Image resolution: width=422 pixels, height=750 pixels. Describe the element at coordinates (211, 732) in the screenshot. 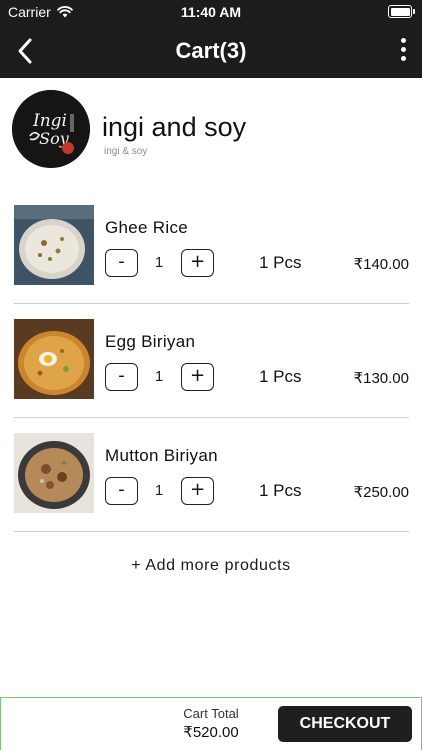

I see `cart-total-value: ₹520.00` at that location.